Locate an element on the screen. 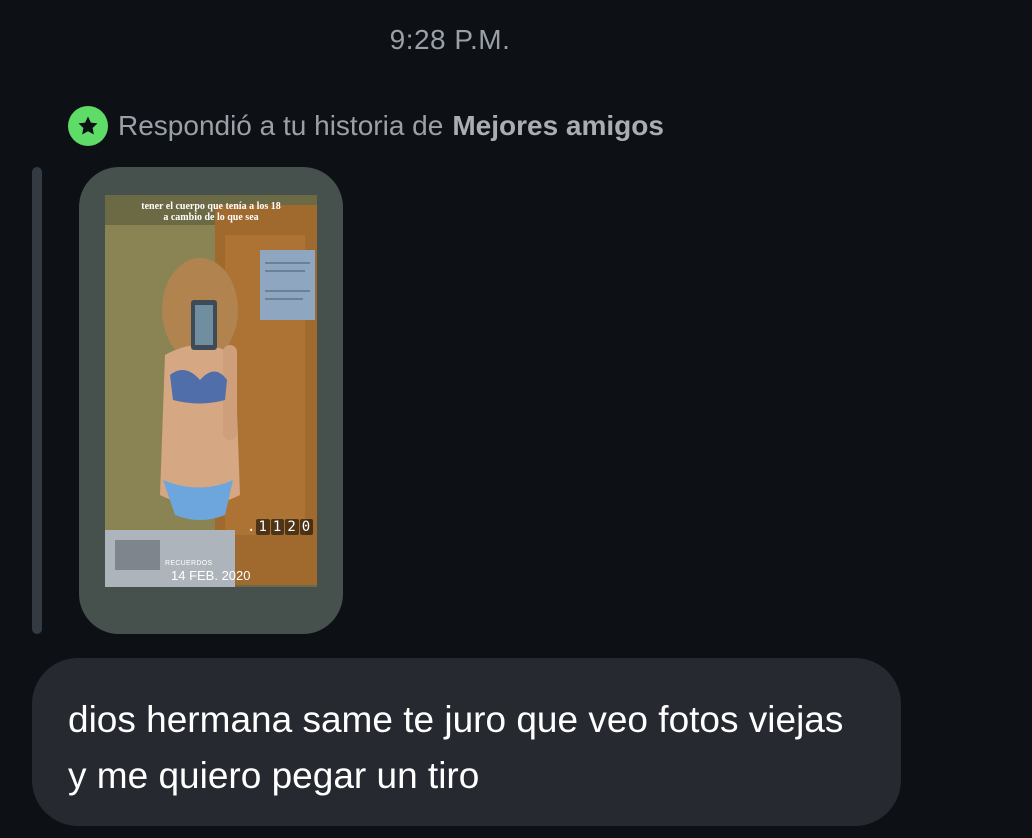 The width and height of the screenshot is (1032, 838). memories-date: 14 FEB. 2020 is located at coordinates (211, 575).